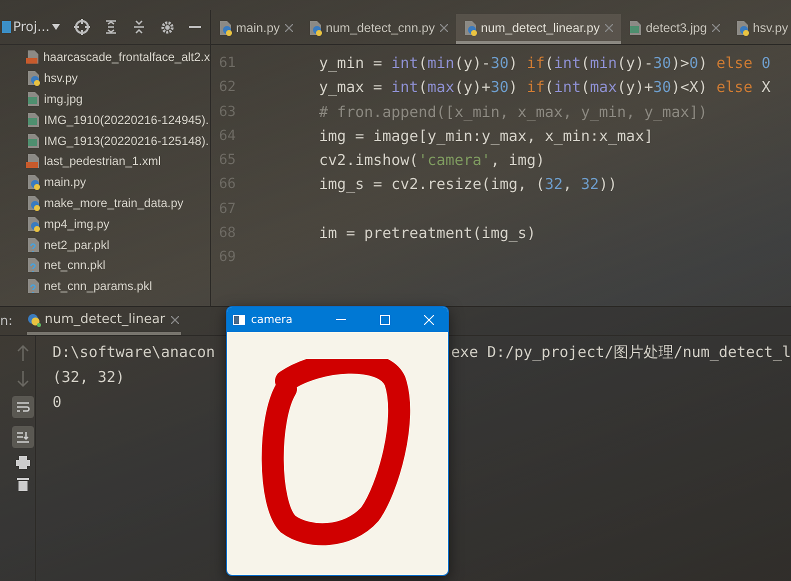 This screenshot has height=581, width=791. I want to click on window-title: camera, so click(272, 319).